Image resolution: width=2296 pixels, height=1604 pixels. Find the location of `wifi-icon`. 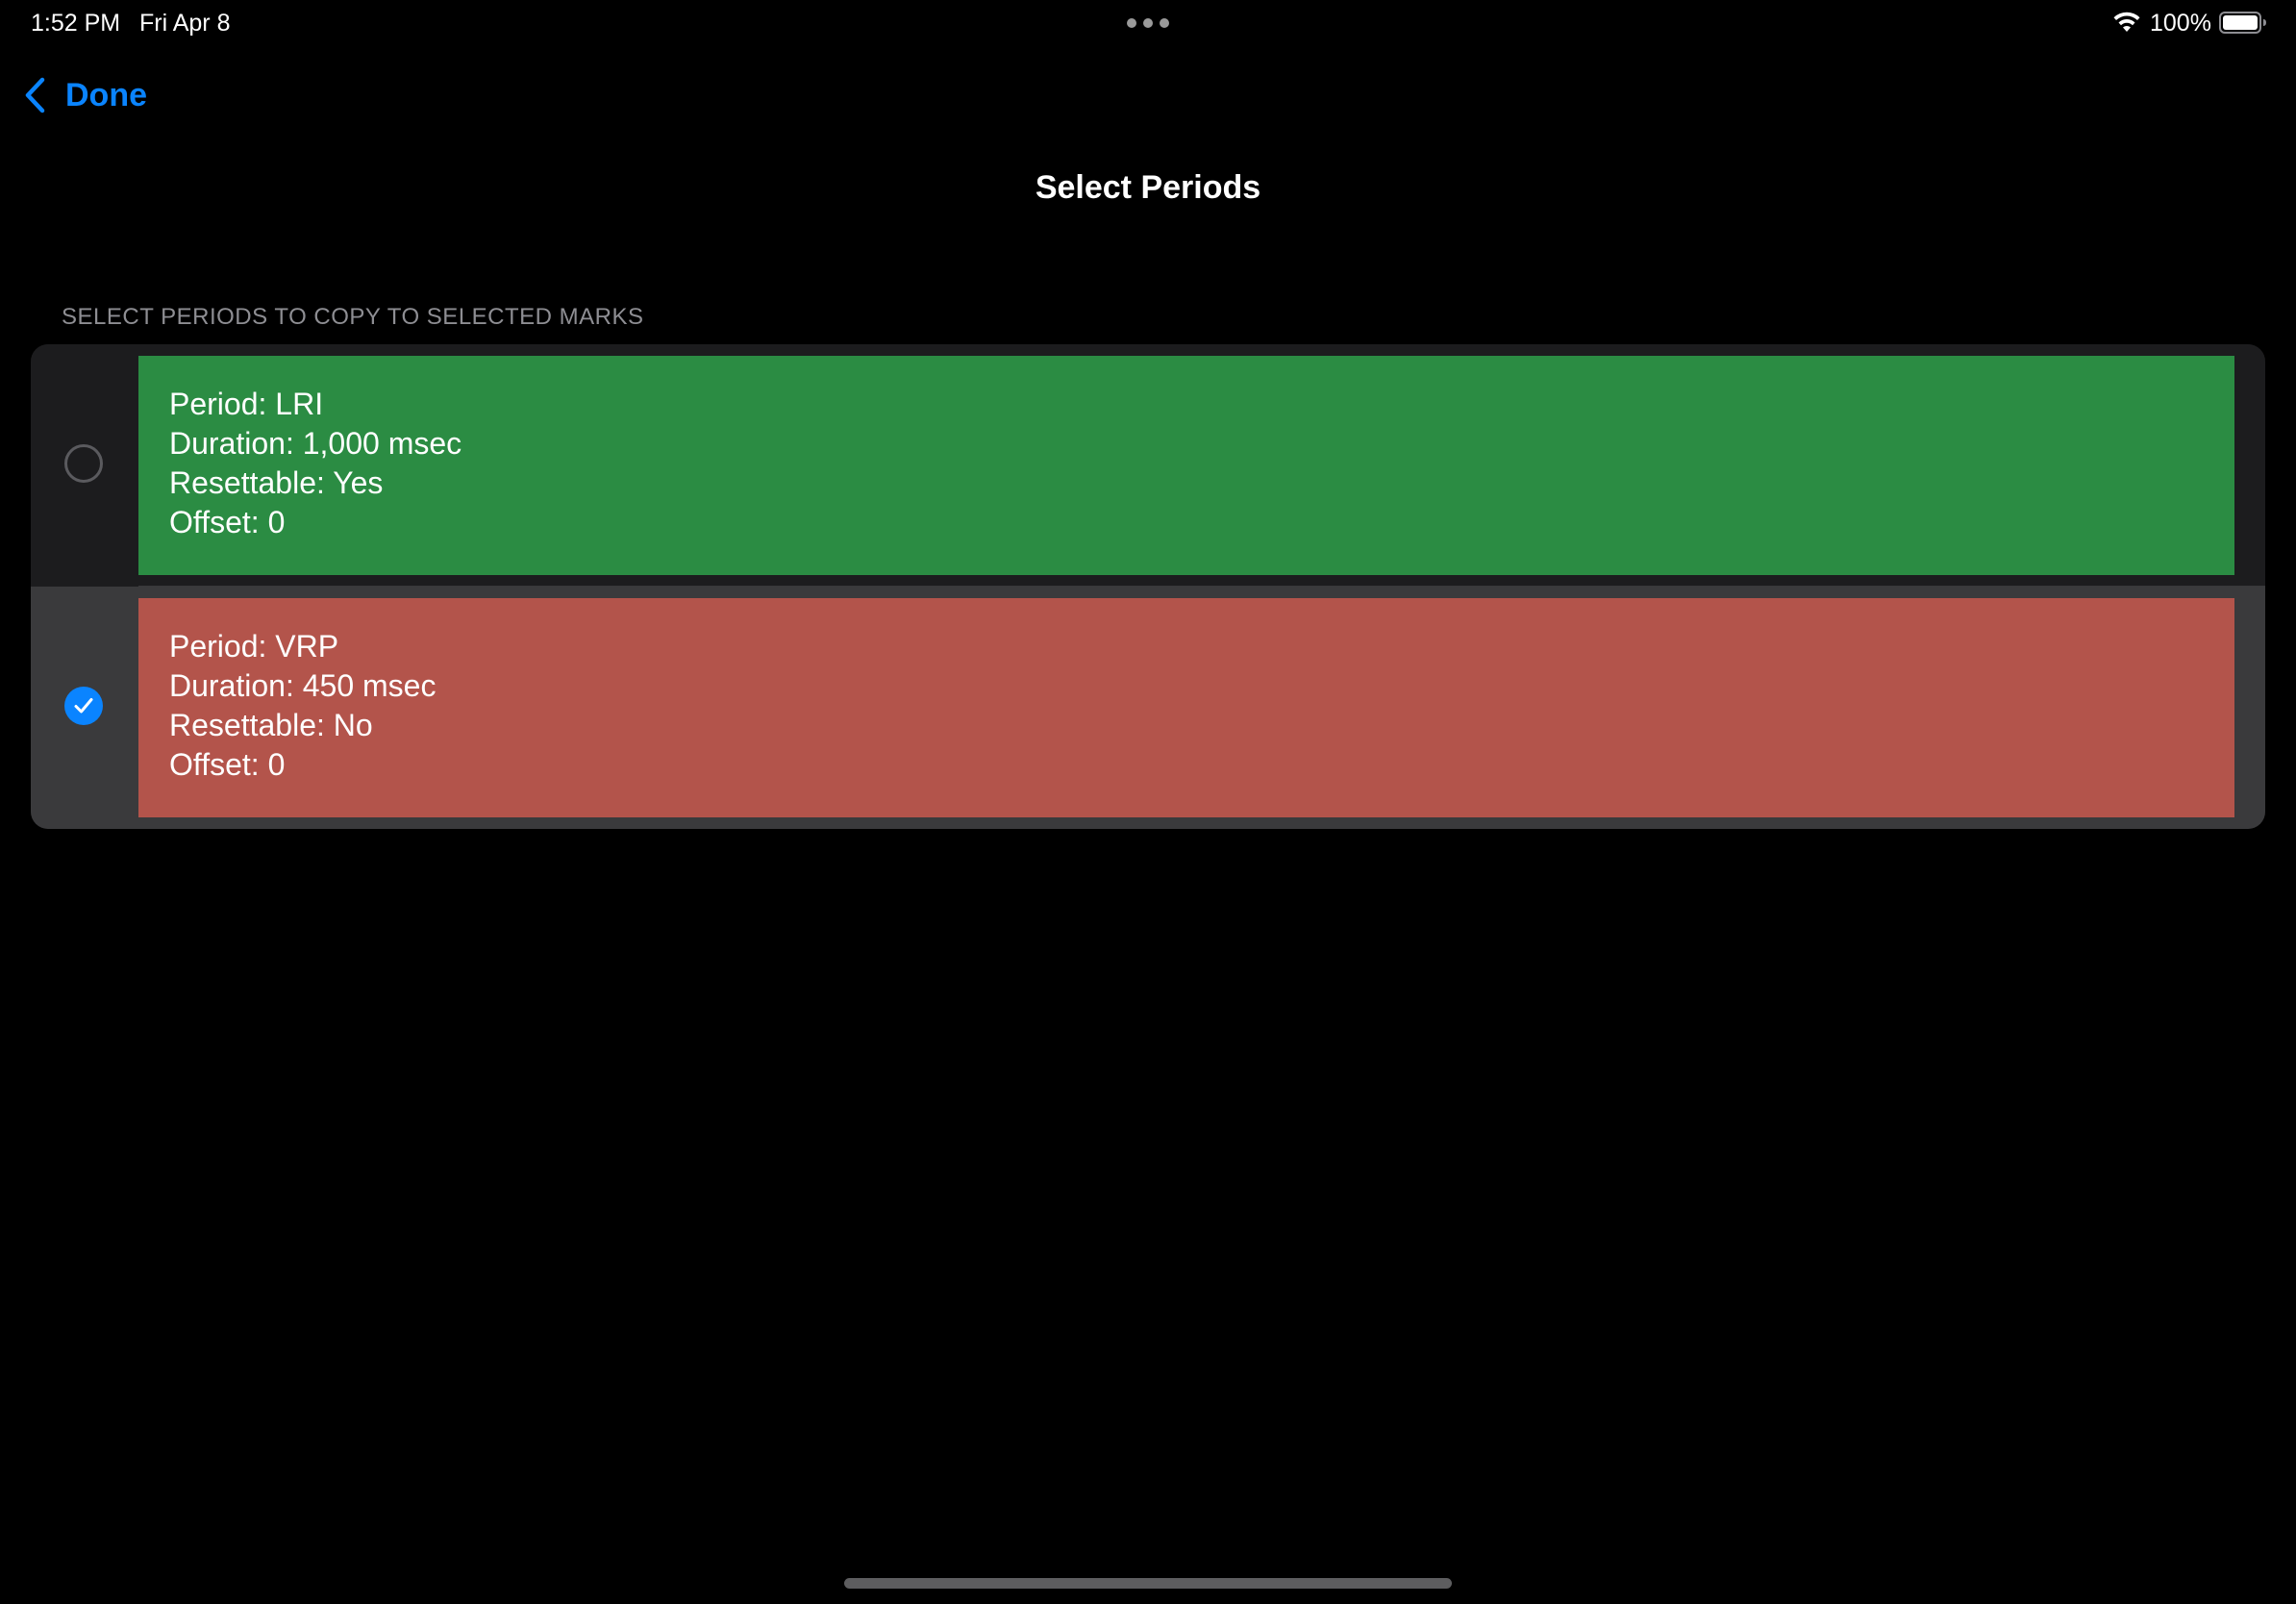

wifi-icon is located at coordinates (2126, 22).